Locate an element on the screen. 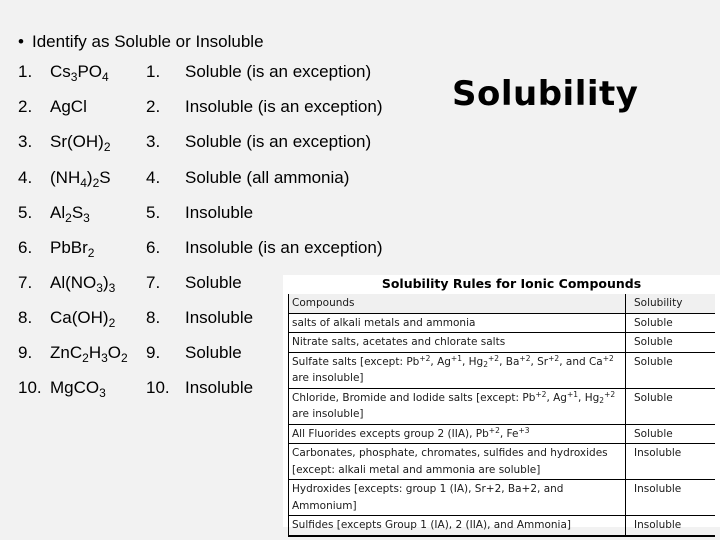 This screenshot has width=720, height=540. chemical-formula: AgCl is located at coordinates (68, 107).